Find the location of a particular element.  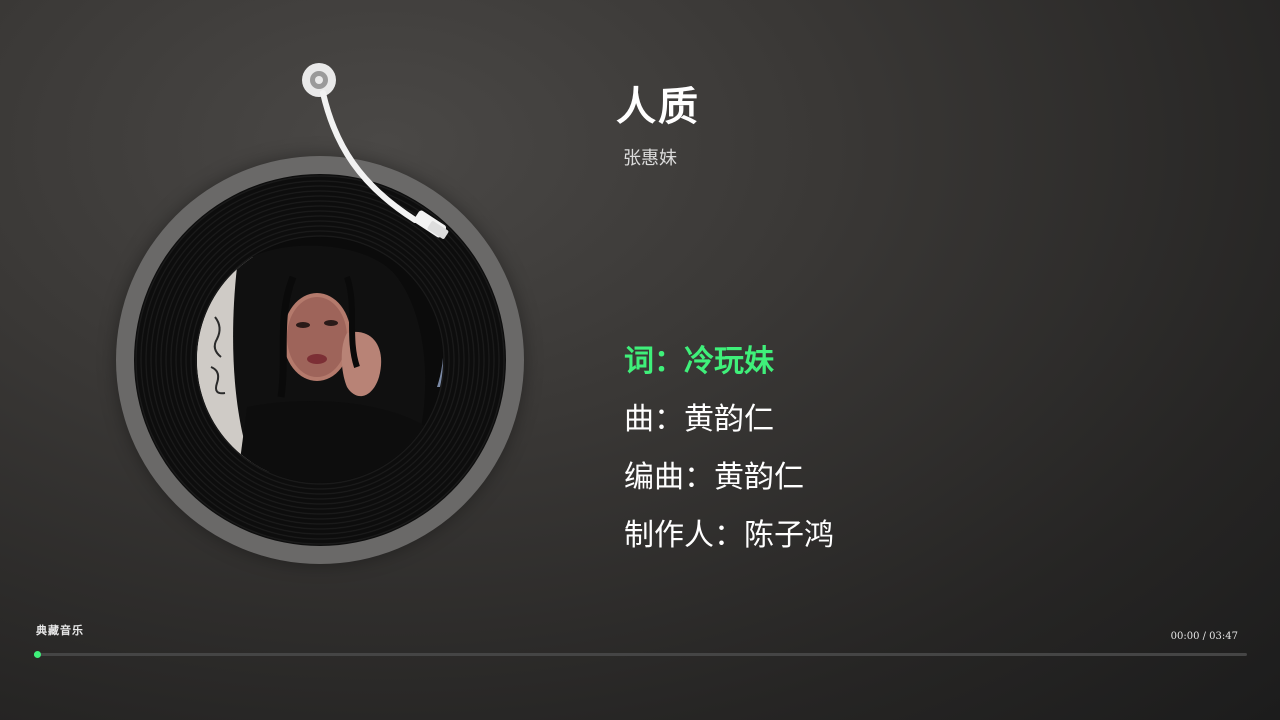

progress-bar is located at coordinates (640, 654).